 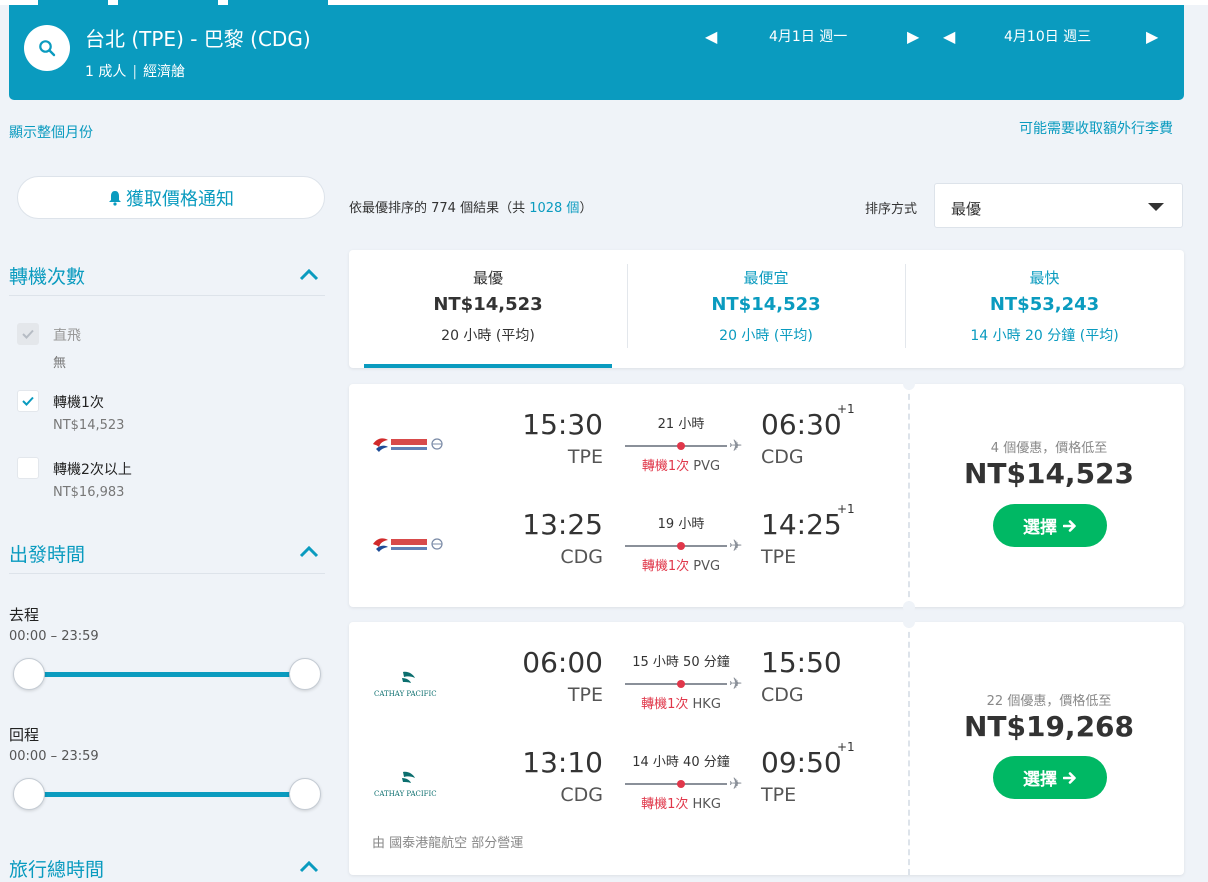 What do you see at coordinates (305, 674) in the screenshot?
I see `outbound-time-slider-end-handle` at bounding box center [305, 674].